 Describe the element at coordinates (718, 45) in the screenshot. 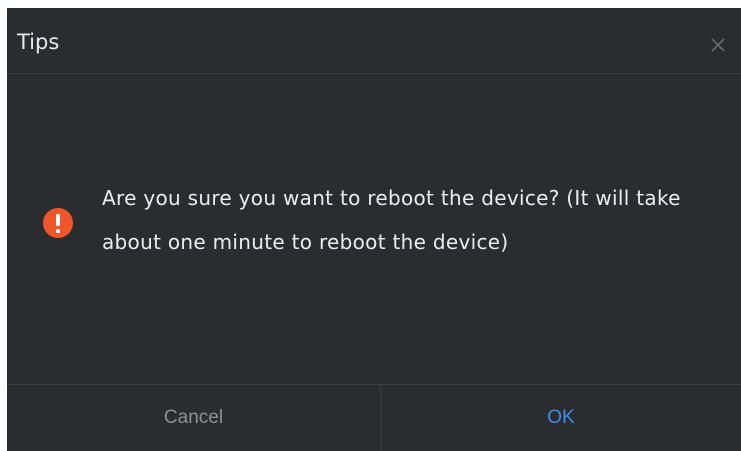

I see `close-icon` at that location.